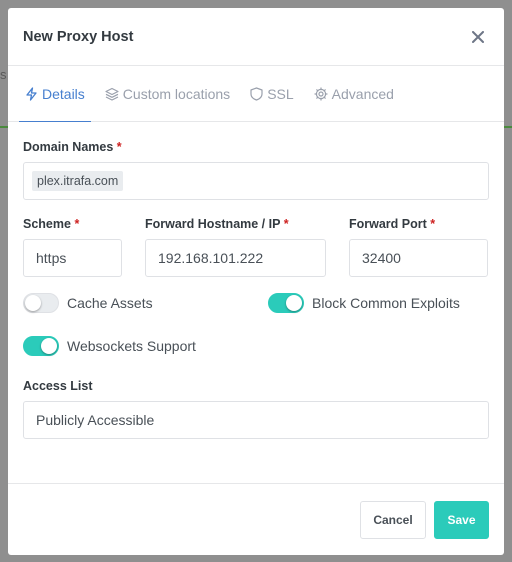  What do you see at coordinates (63, 93) in the screenshot?
I see `tab-label: Details` at bounding box center [63, 93].